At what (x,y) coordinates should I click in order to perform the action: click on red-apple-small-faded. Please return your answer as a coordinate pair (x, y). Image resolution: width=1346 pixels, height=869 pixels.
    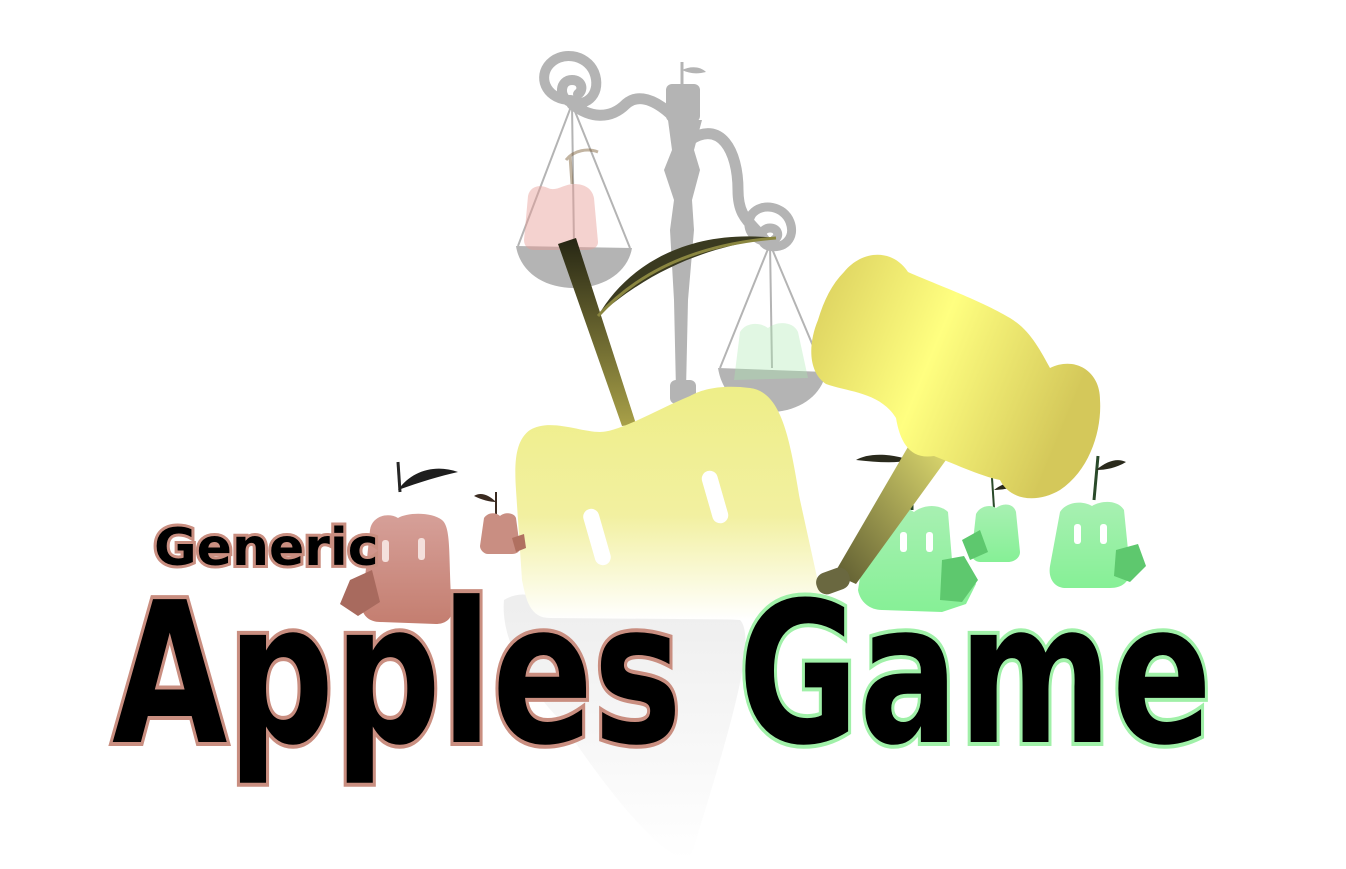
    Looking at the image, I should click on (561, 199).